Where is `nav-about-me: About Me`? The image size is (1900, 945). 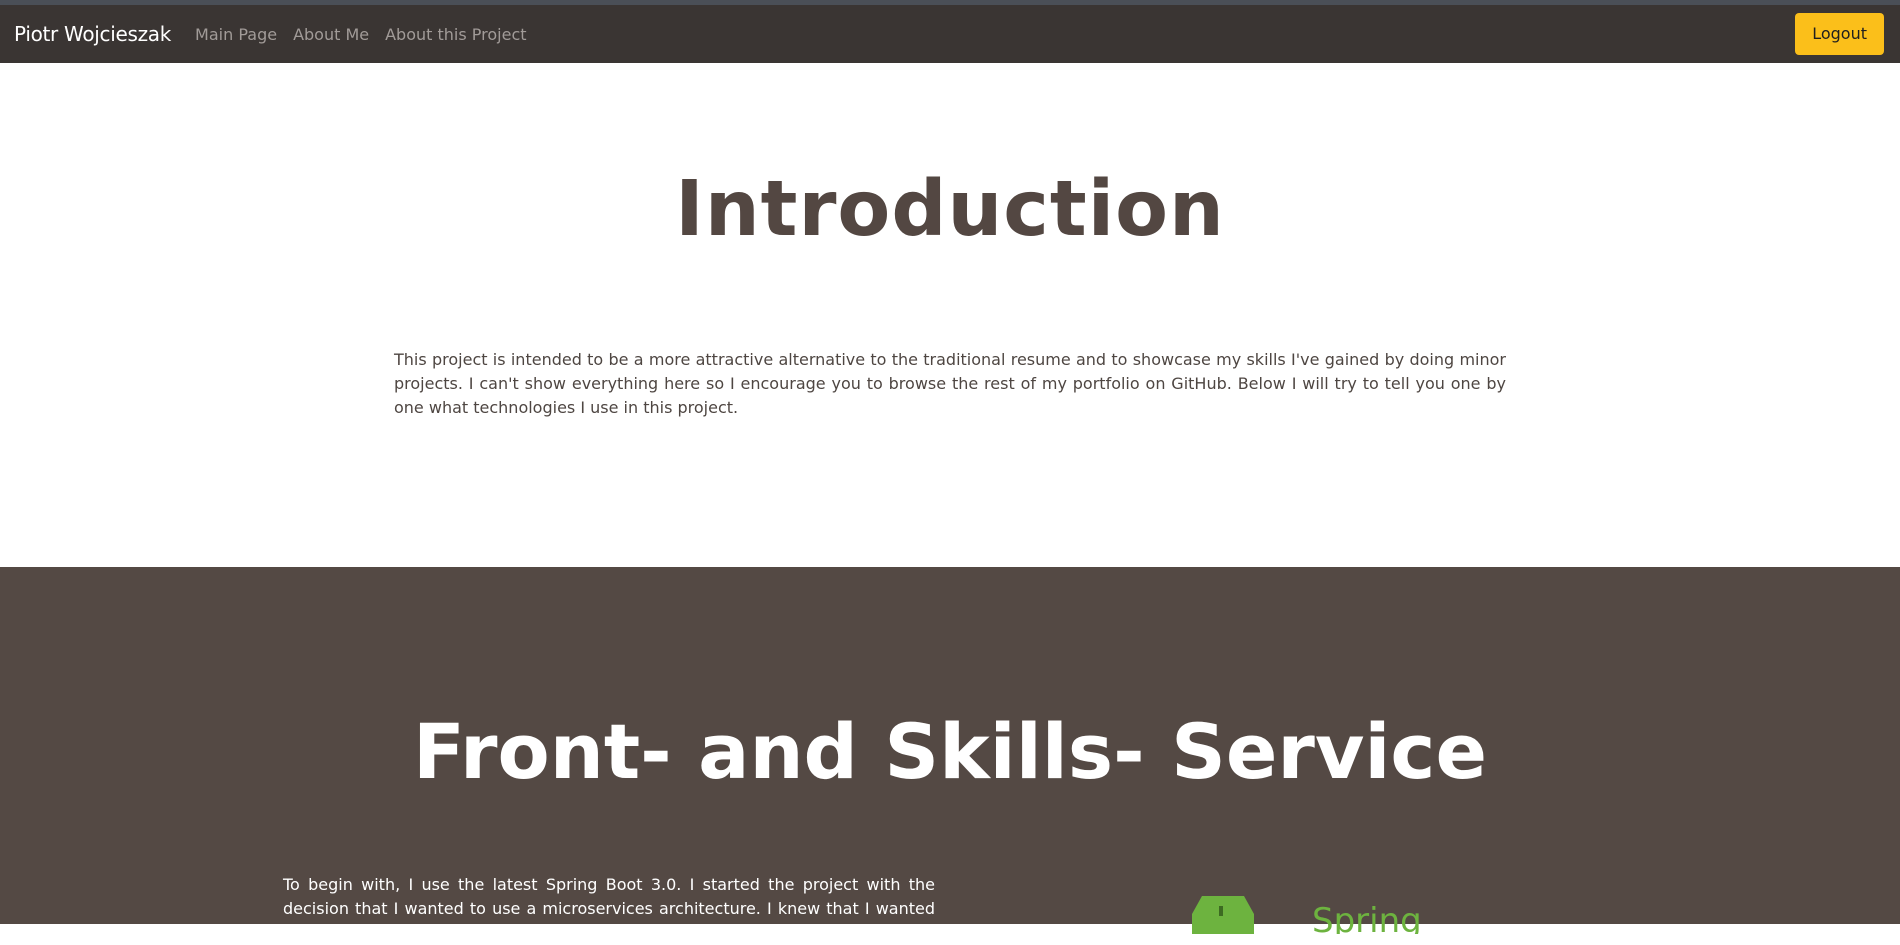 nav-about-me: About Me is located at coordinates (331, 34).